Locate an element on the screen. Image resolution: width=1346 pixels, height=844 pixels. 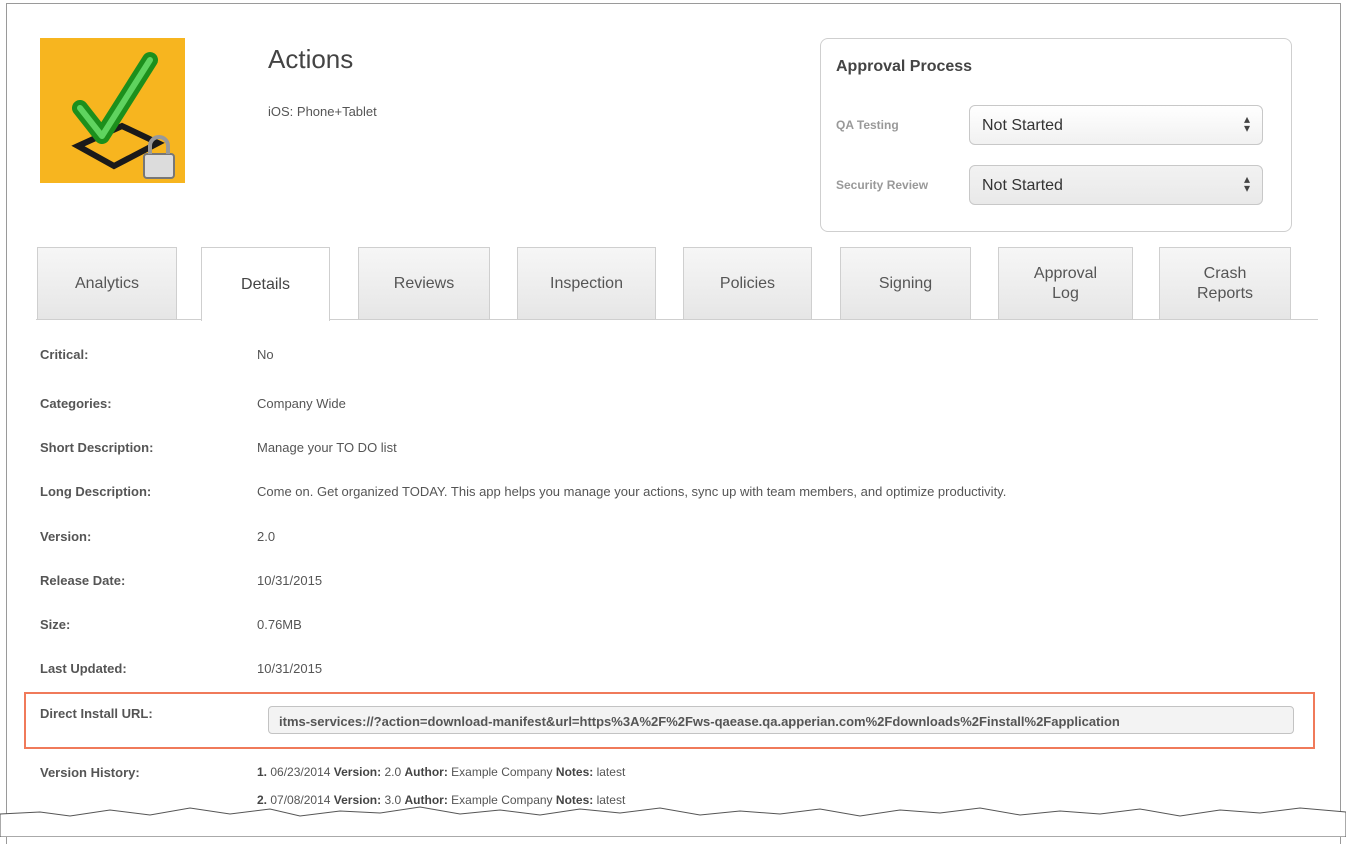
qa-testing-value: Not Started is located at coordinates (1022, 125).